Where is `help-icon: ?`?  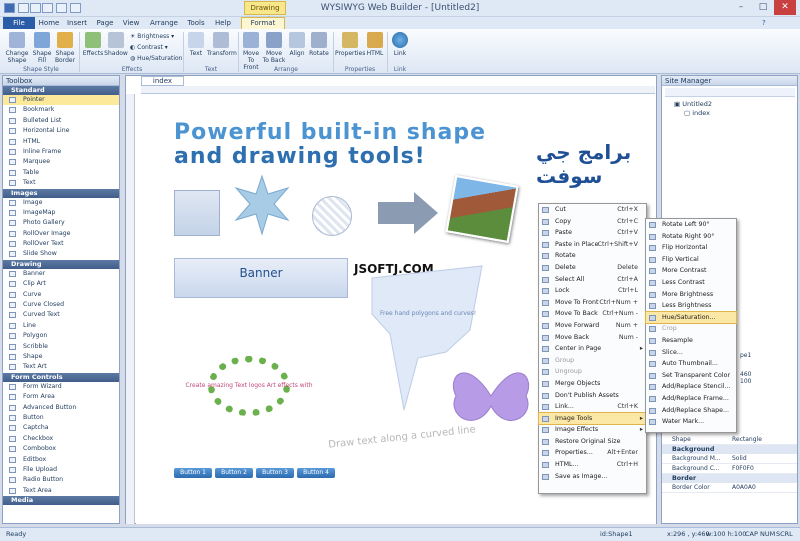 help-icon: ? is located at coordinates (764, 23).